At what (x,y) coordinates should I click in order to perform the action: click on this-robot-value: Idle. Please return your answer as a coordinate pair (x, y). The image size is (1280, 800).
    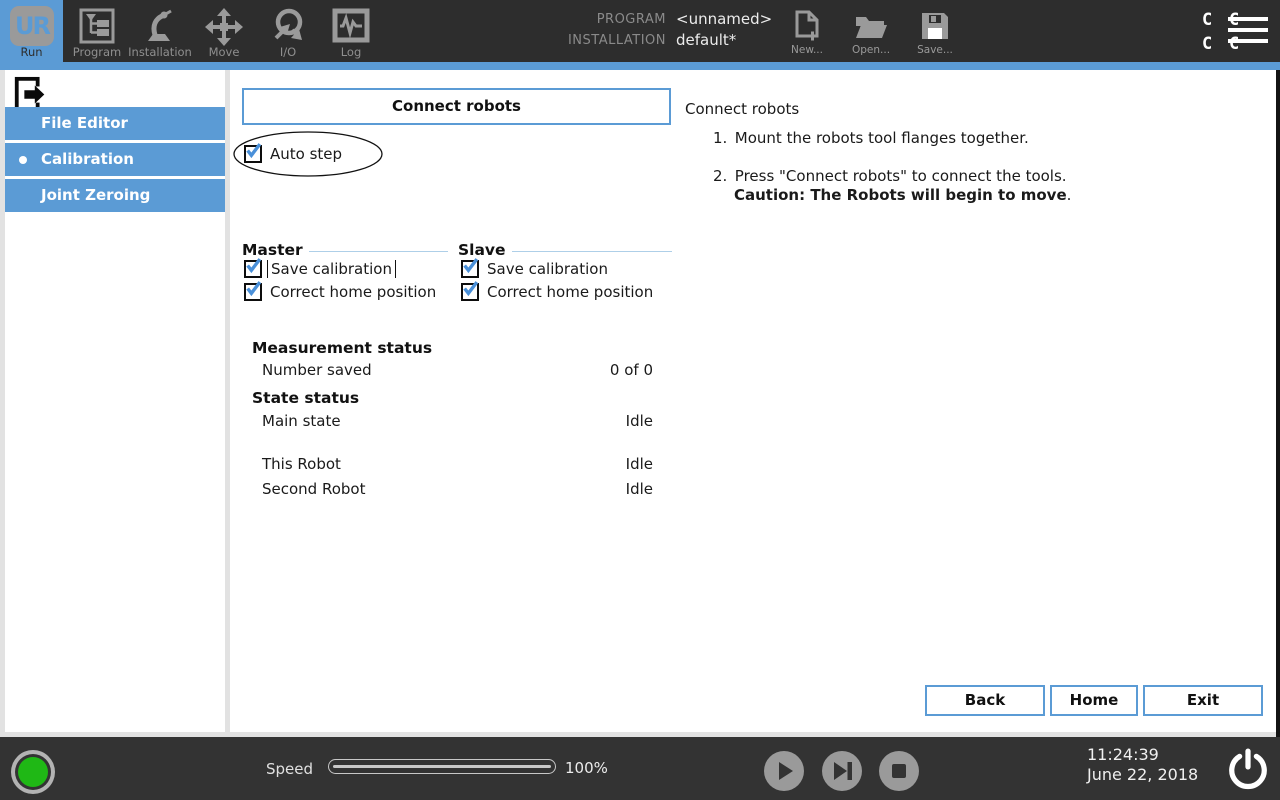
    Looking at the image, I should click on (639, 464).